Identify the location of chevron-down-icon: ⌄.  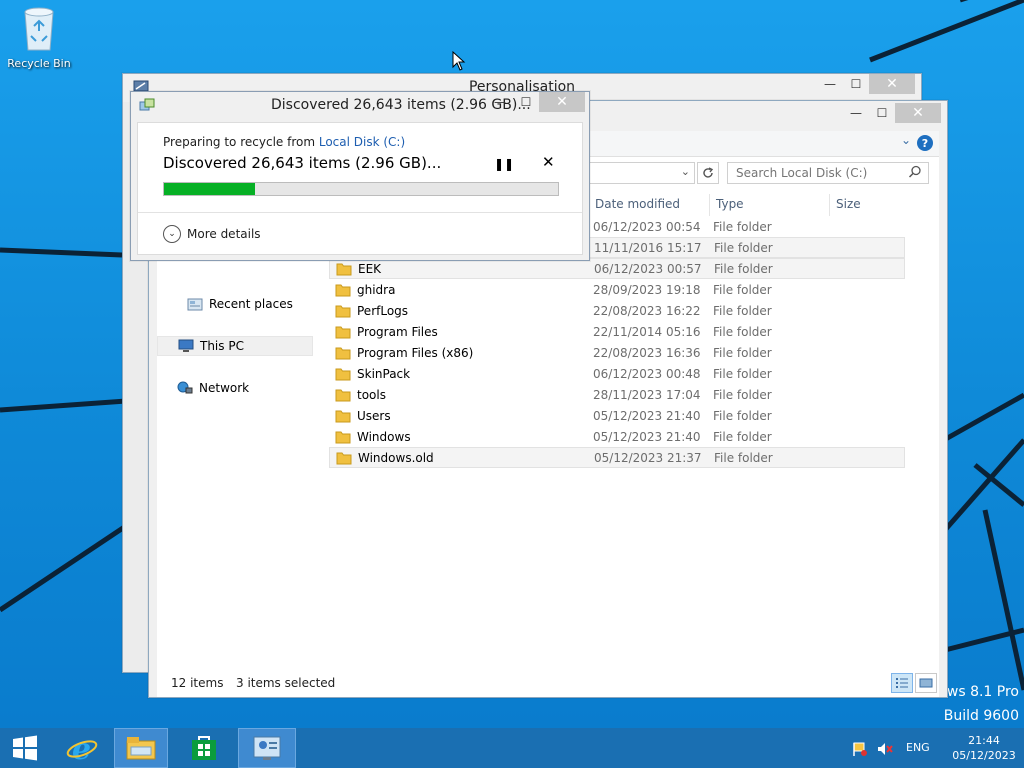
(172, 234).